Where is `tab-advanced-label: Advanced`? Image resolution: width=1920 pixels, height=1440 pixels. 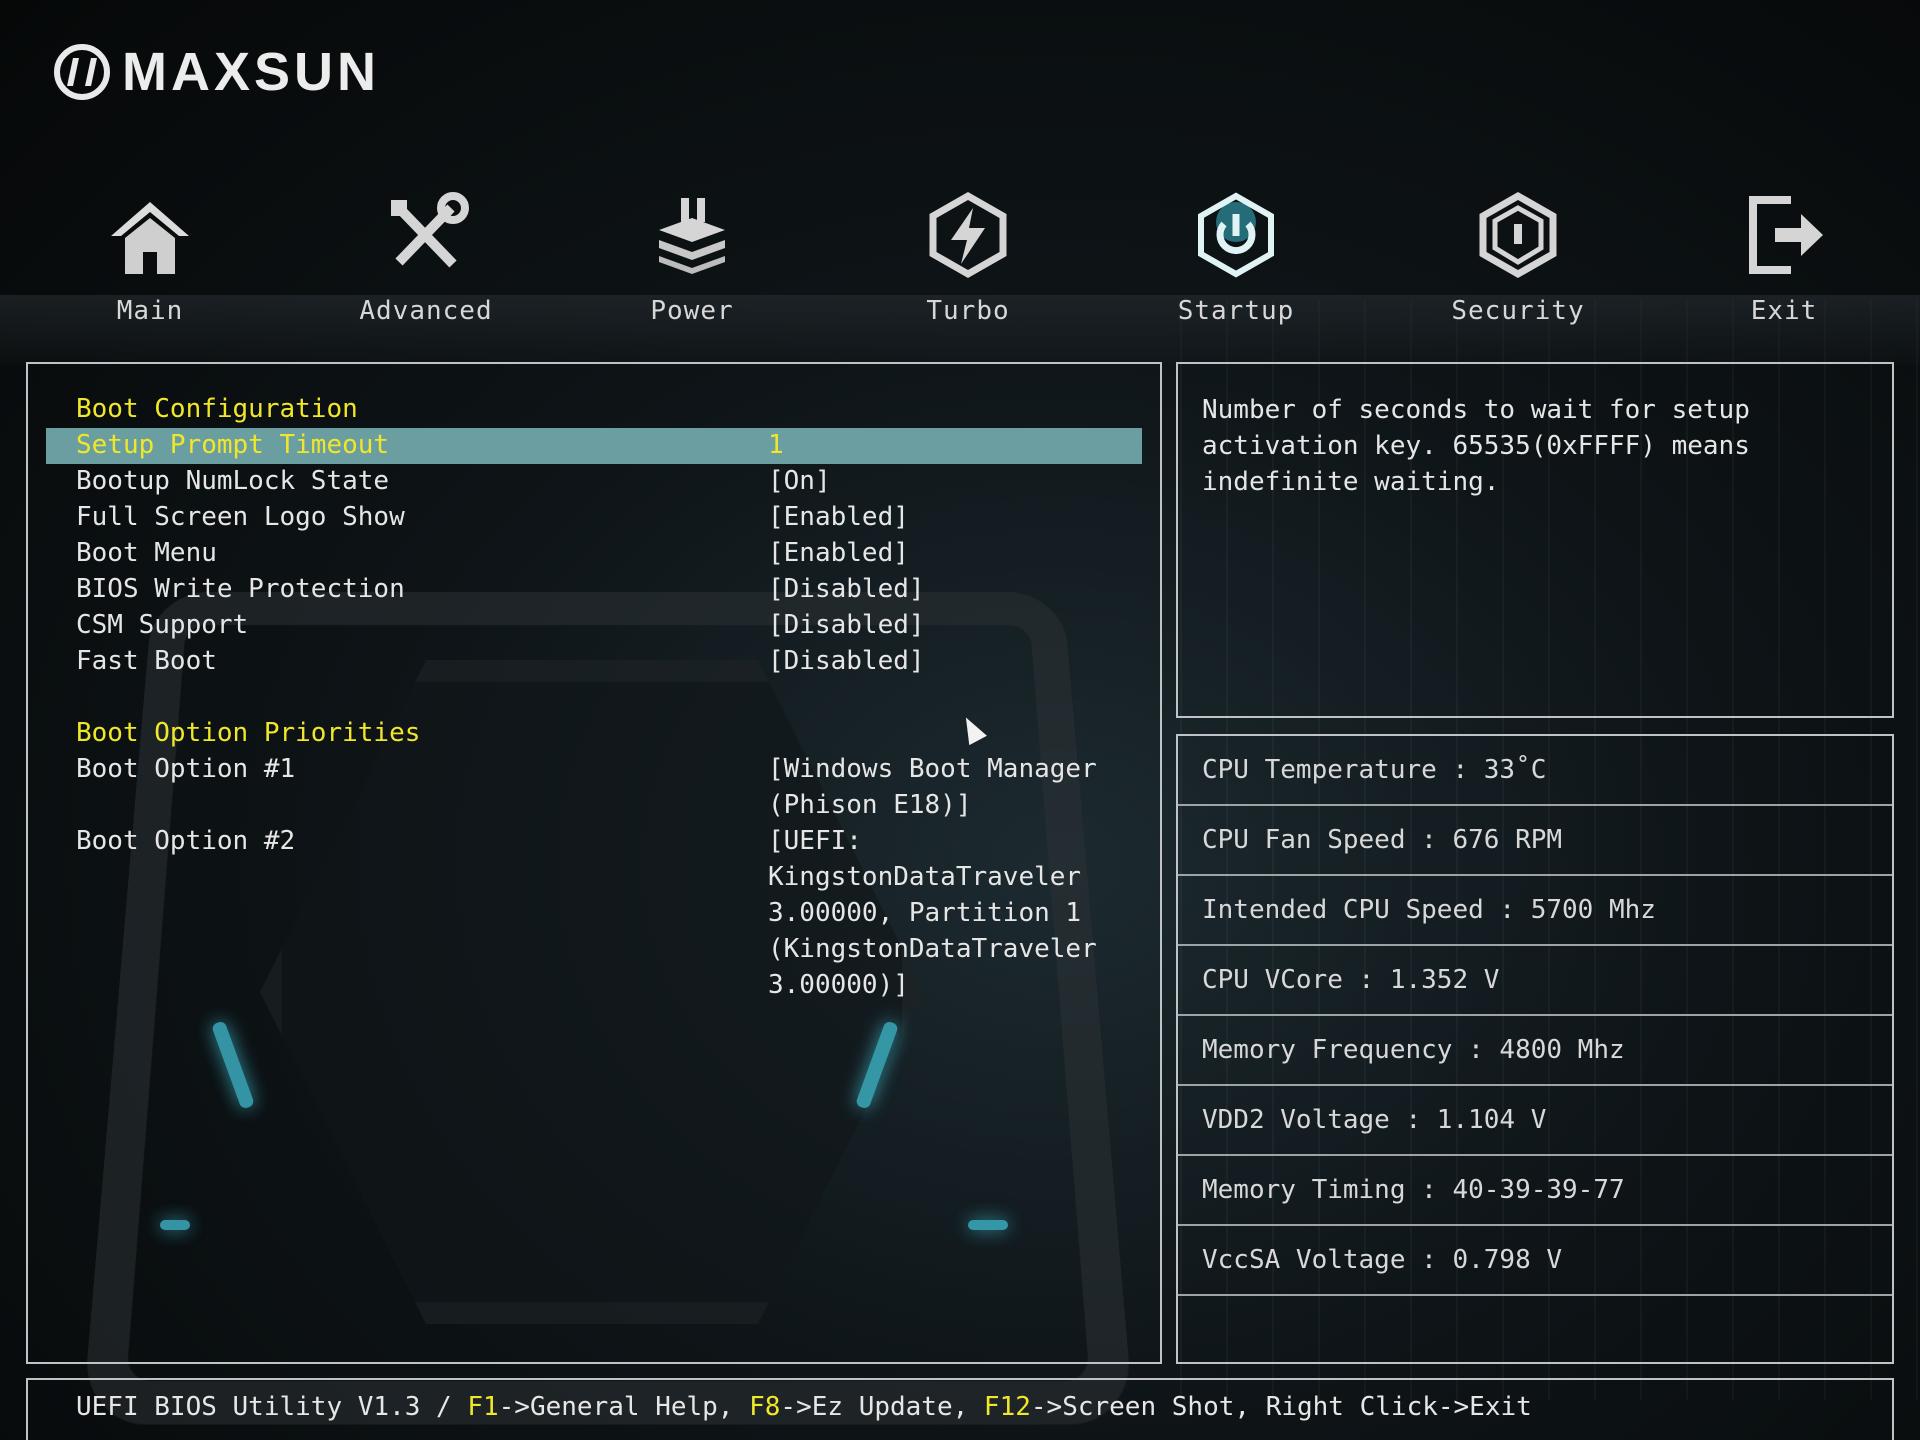 tab-advanced-label: Advanced is located at coordinates (426, 311).